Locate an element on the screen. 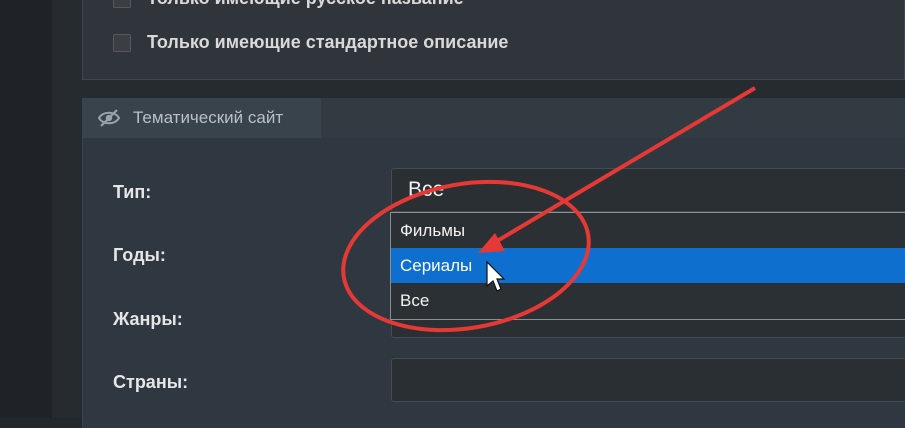 The height and width of the screenshot is (428, 905). years-label: Годы: is located at coordinates (139, 255).